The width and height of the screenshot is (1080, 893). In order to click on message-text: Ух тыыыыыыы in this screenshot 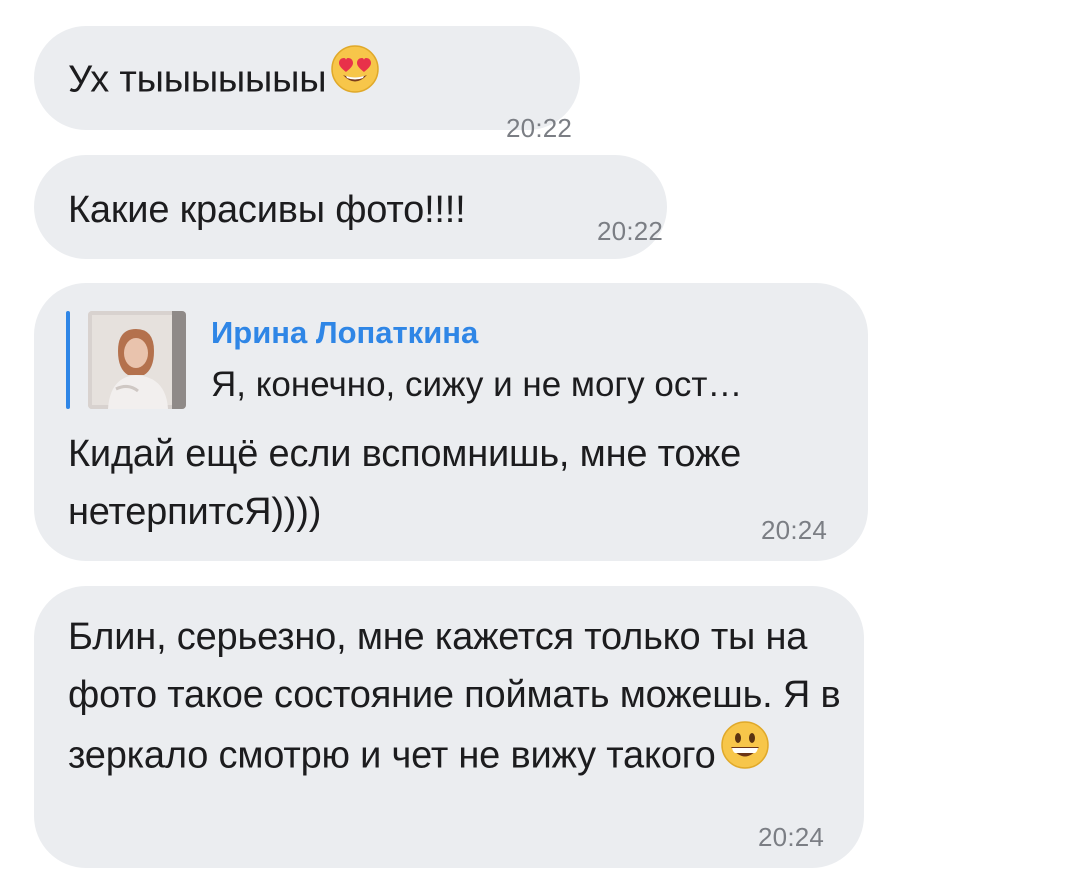, I will do `click(224, 80)`.